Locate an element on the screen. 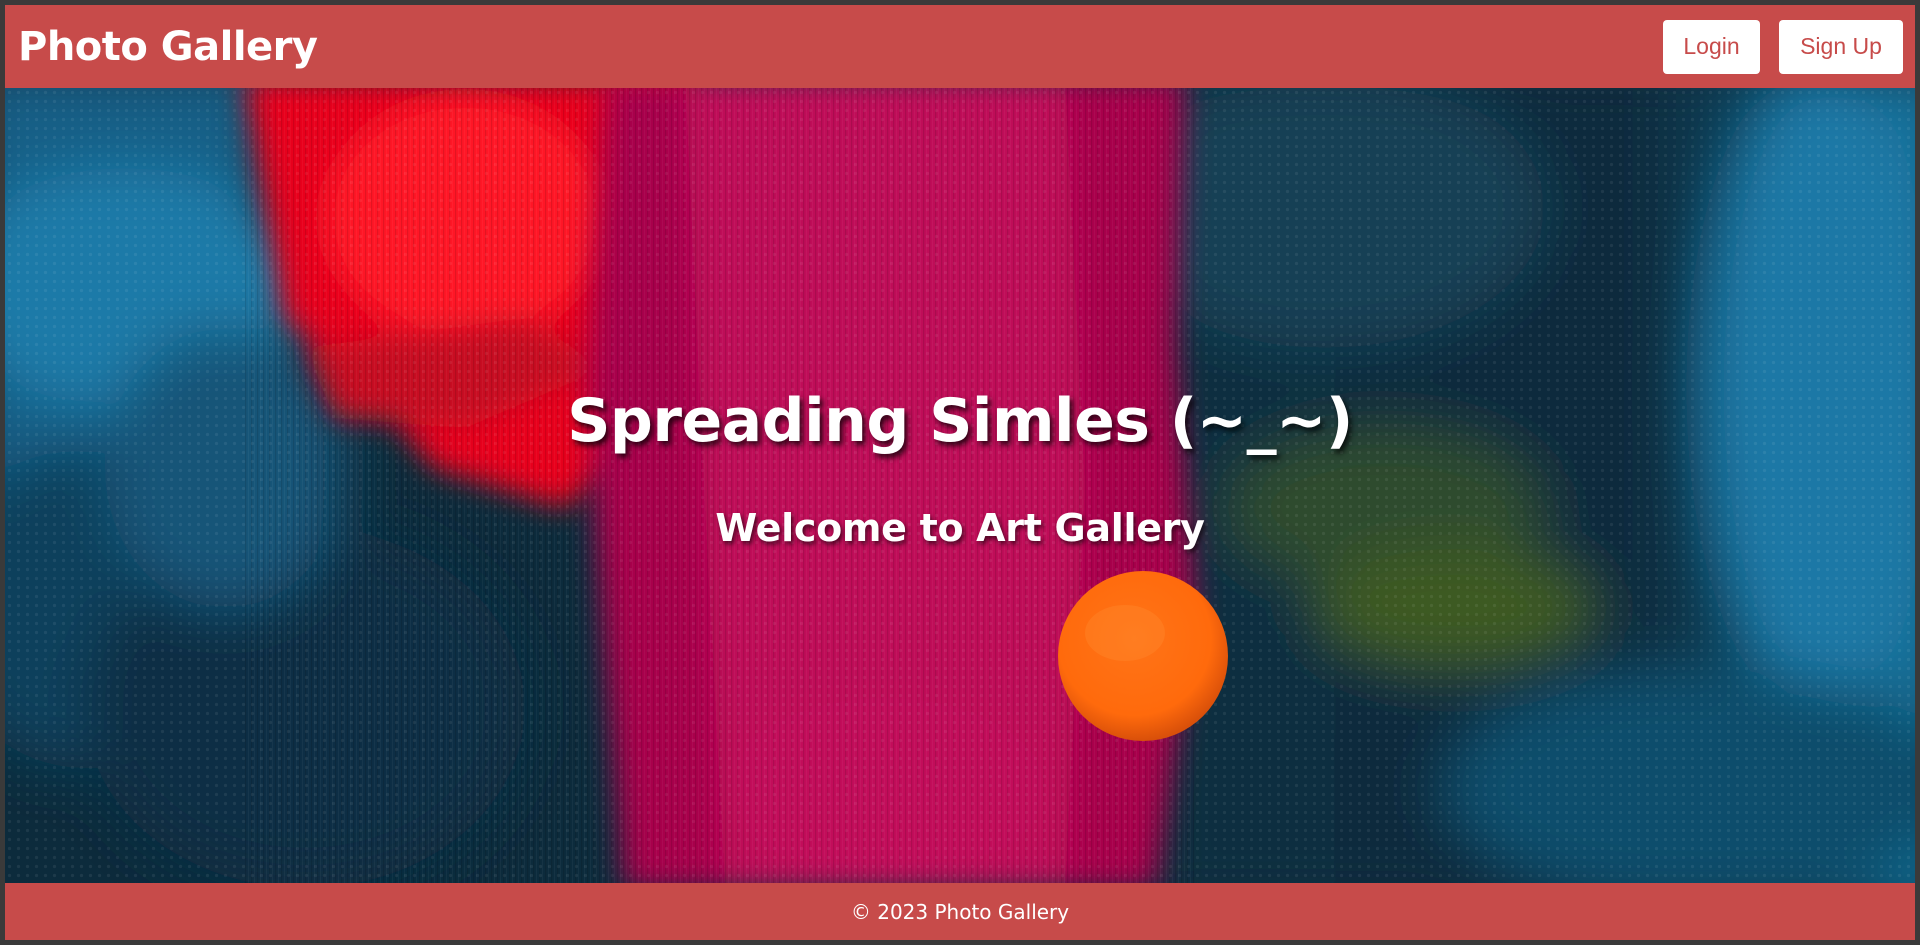  login-button: Login is located at coordinates (1711, 46).